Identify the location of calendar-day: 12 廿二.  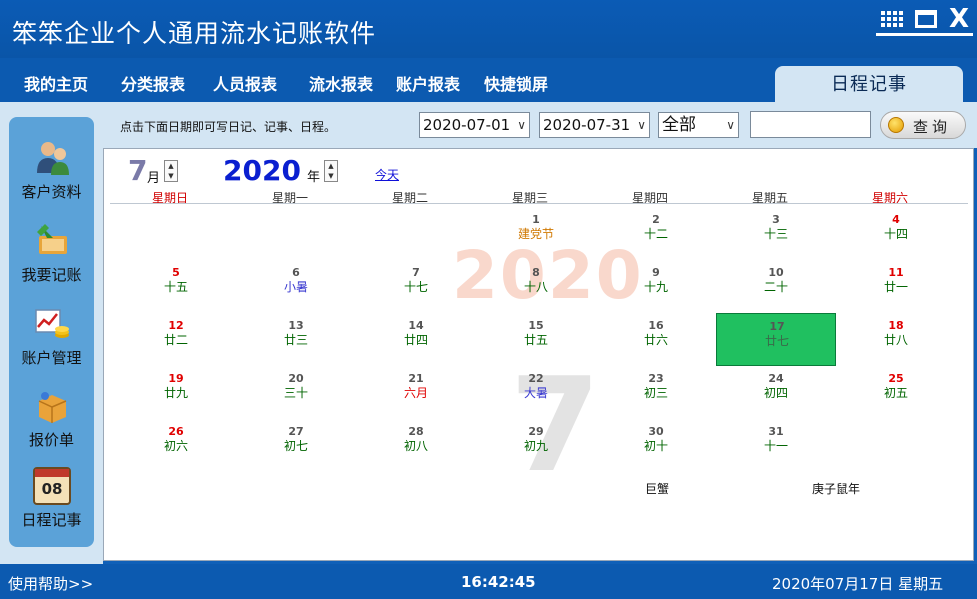
(176, 339).